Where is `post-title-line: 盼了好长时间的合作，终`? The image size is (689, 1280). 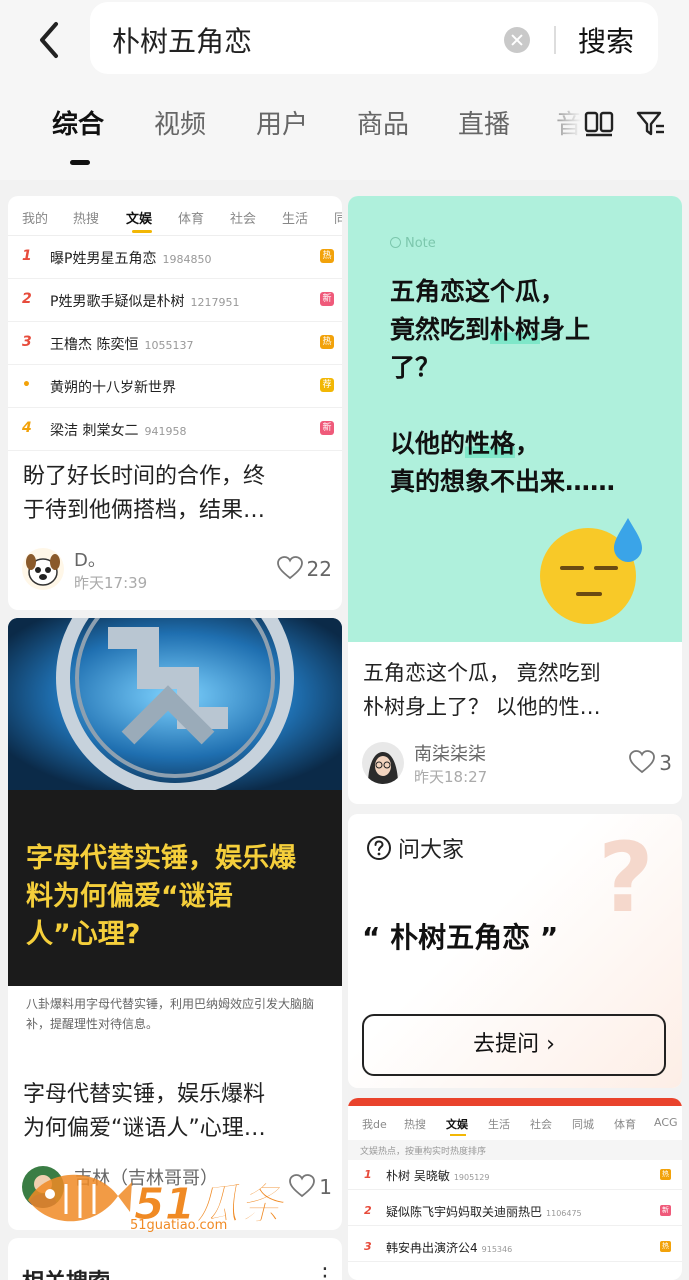 post-title-line: 盼了好长时间的合作，终 is located at coordinates (144, 476).